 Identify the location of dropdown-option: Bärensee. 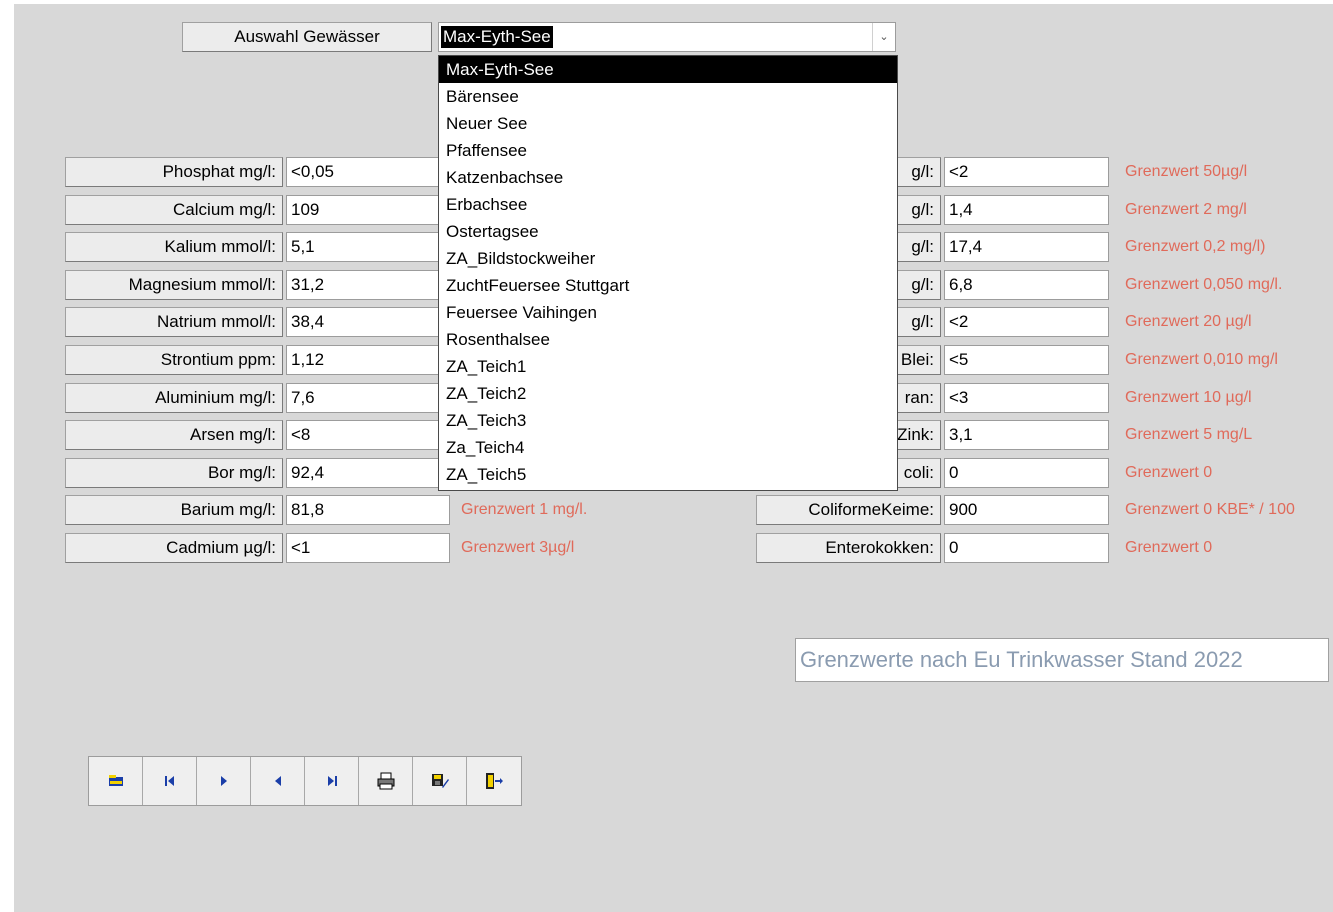
(668, 96).